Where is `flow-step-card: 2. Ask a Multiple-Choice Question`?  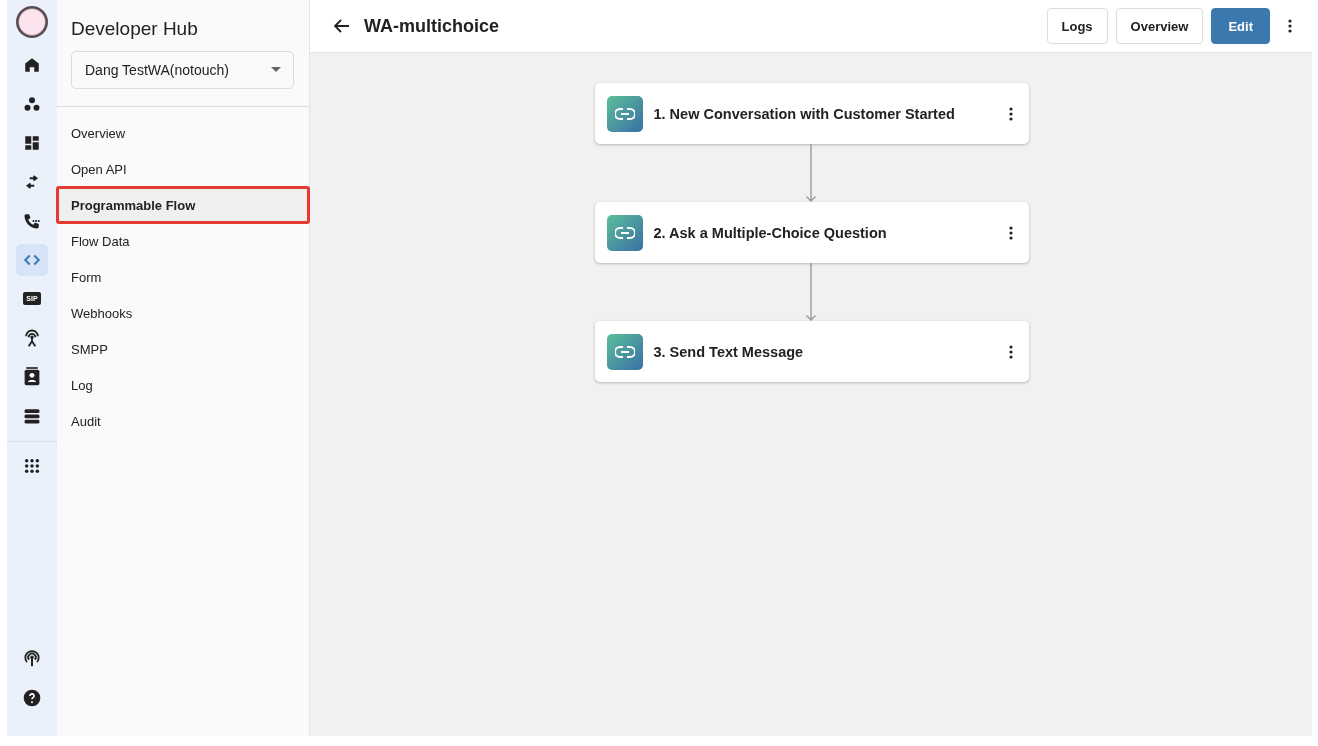 flow-step-card: 2. Ask a Multiple-Choice Question is located at coordinates (811, 232).